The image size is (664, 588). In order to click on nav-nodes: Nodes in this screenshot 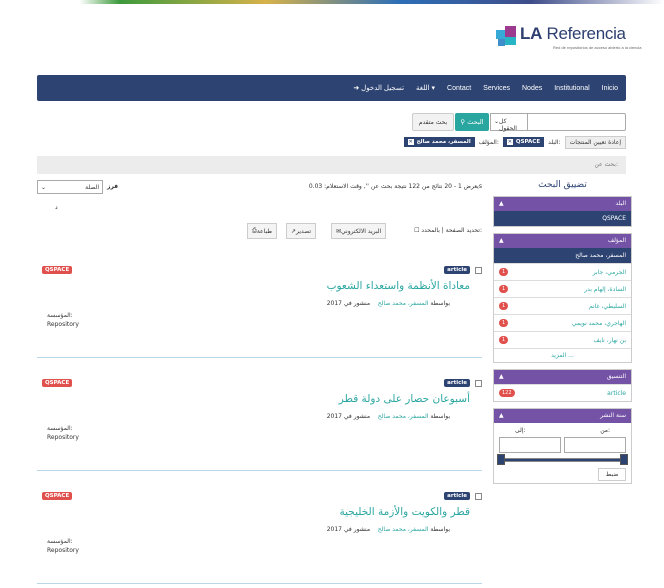, I will do `click(532, 88)`.